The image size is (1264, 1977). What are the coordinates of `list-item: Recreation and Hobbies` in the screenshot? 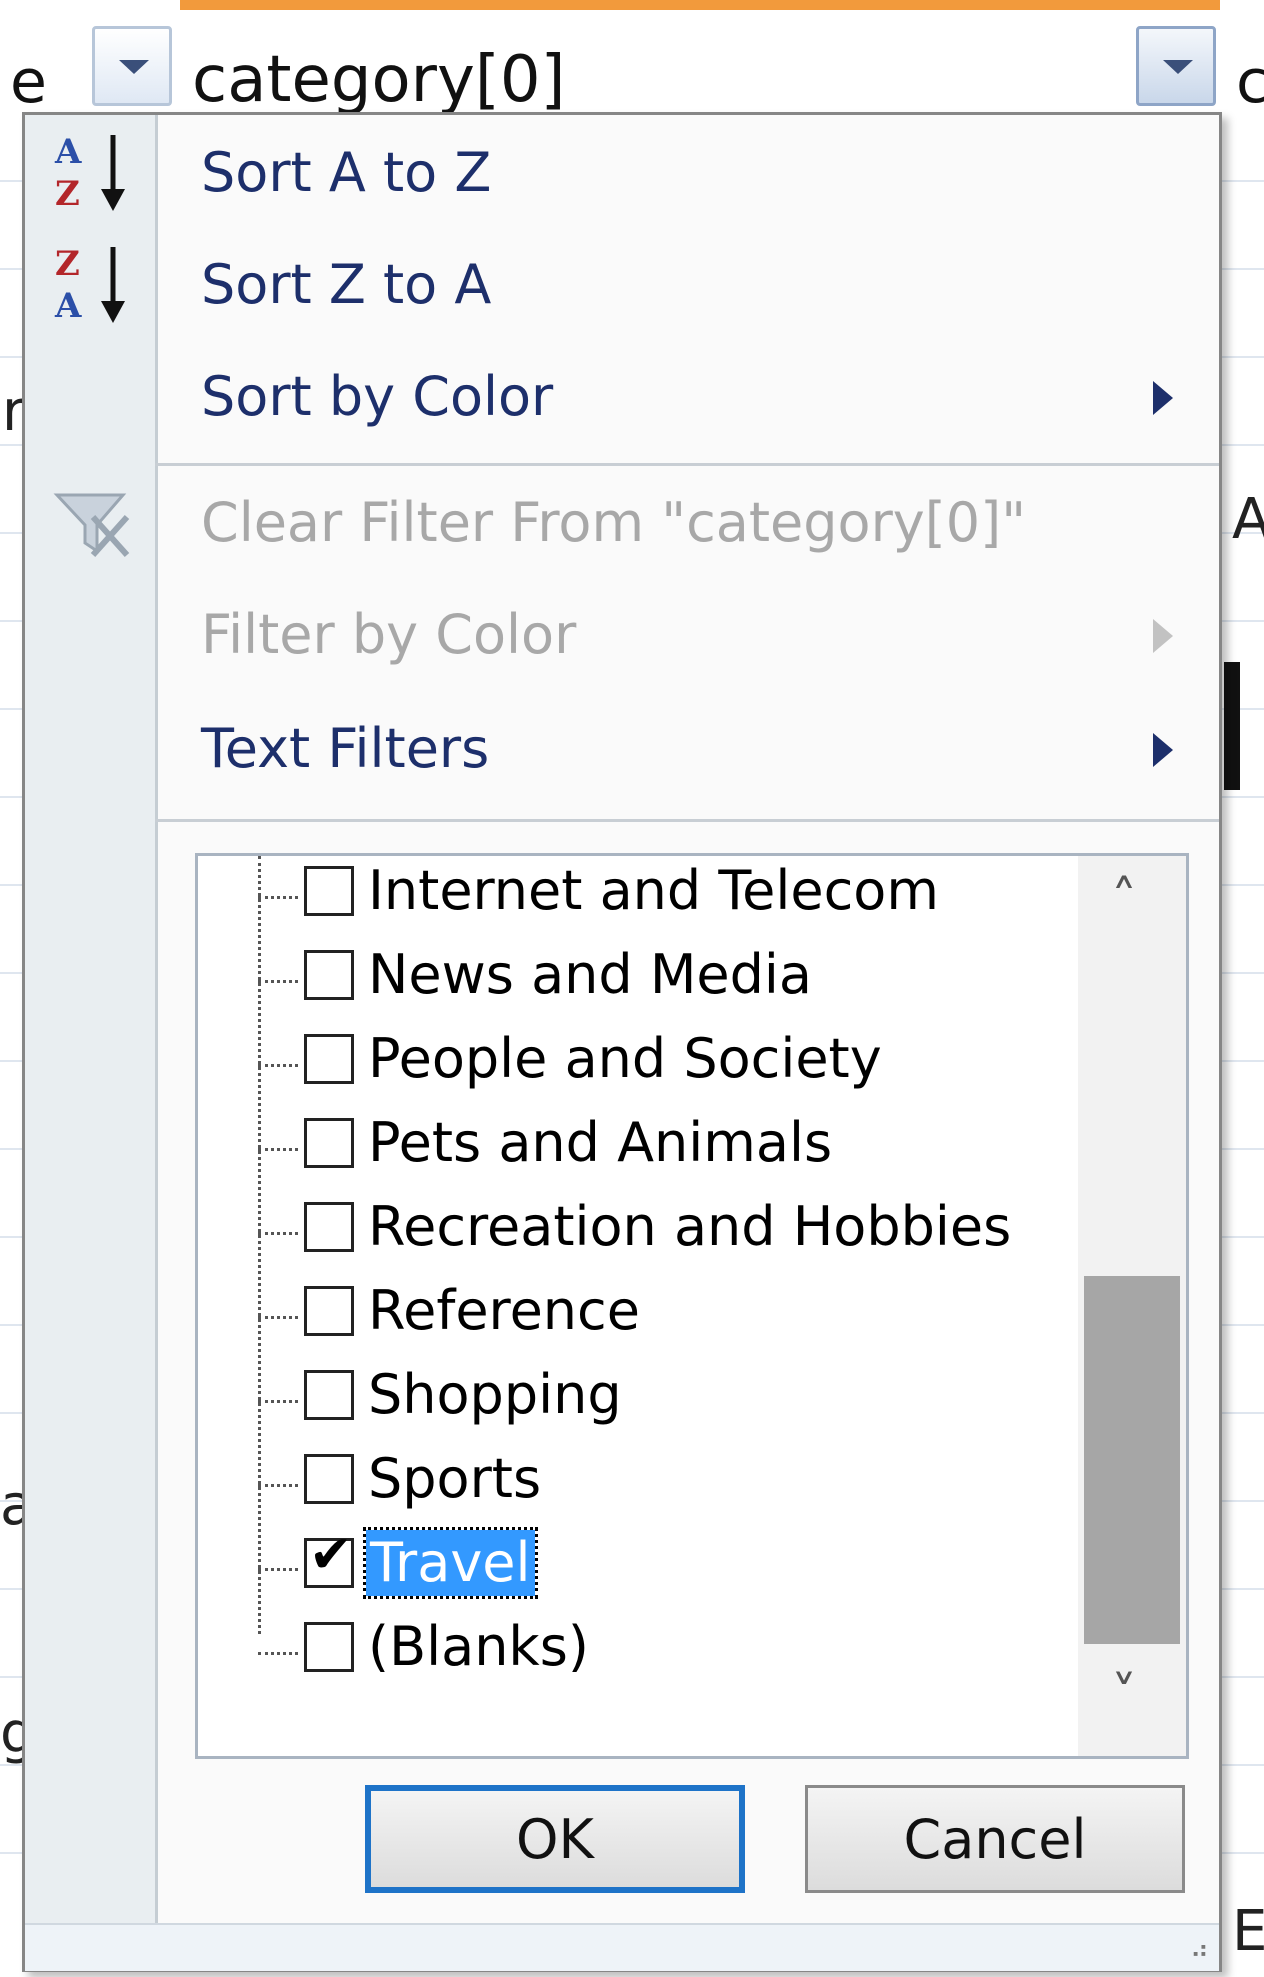 It's located at (638, 1234).